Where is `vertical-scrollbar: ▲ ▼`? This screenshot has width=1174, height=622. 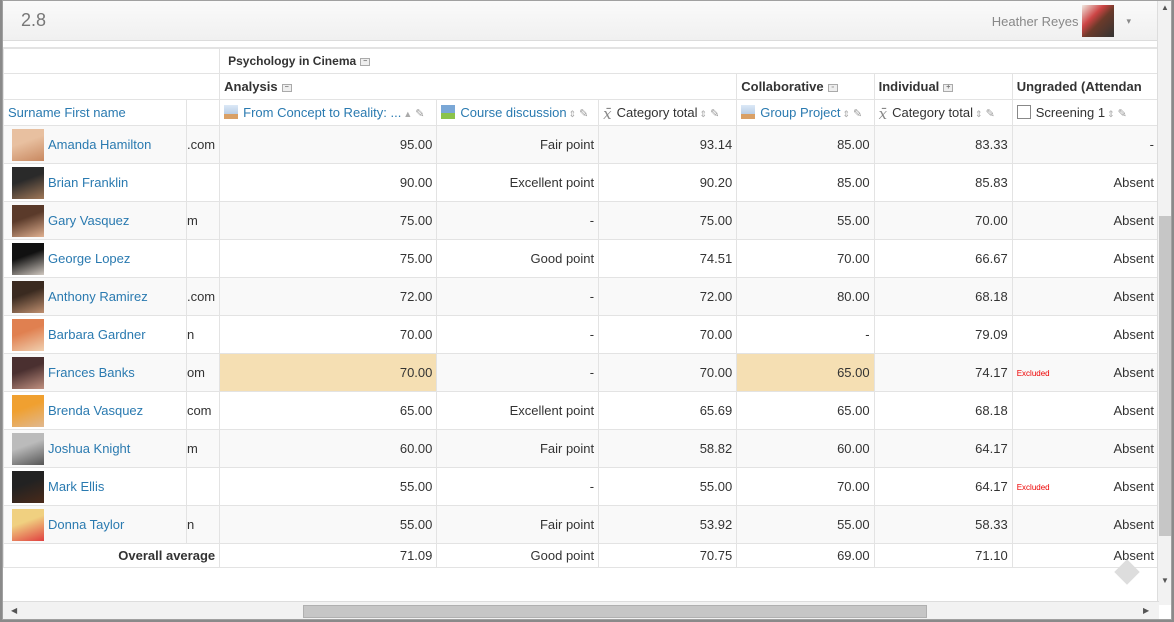 vertical-scrollbar: ▲ ▼ is located at coordinates (1164, 303).